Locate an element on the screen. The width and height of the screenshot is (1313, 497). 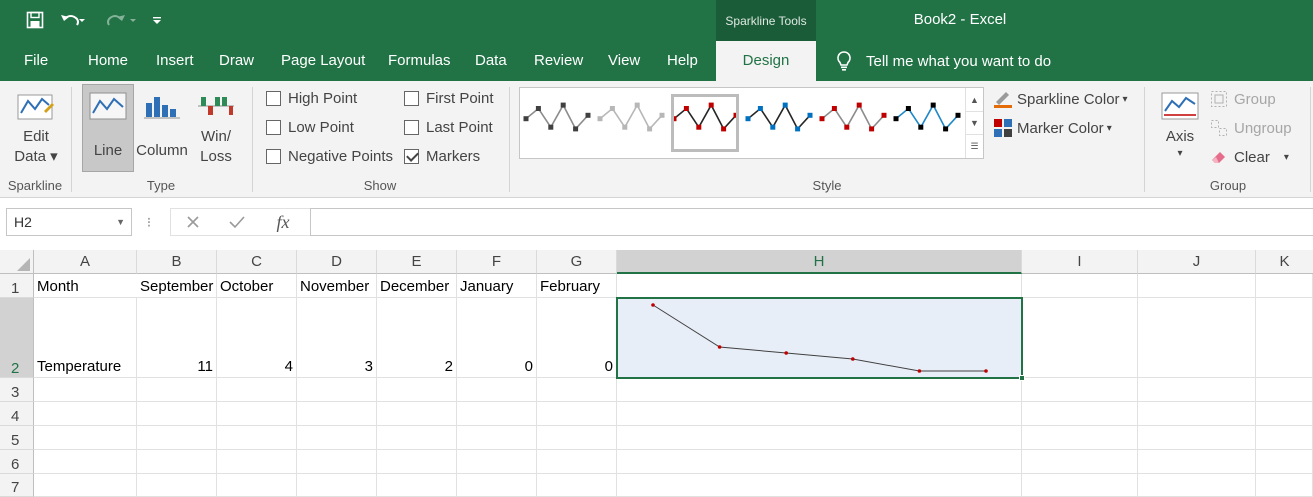
cell-b2: 11 is located at coordinates (177, 338).